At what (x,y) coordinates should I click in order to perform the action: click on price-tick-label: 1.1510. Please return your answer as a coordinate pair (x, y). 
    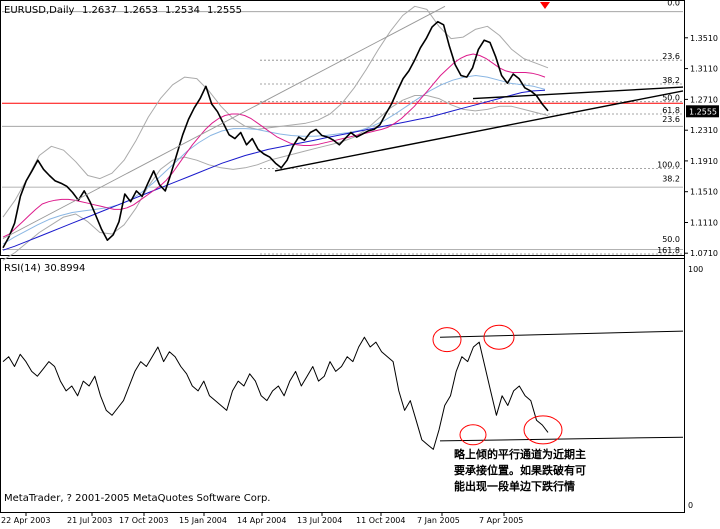
    Looking at the image, I should click on (704, 192).